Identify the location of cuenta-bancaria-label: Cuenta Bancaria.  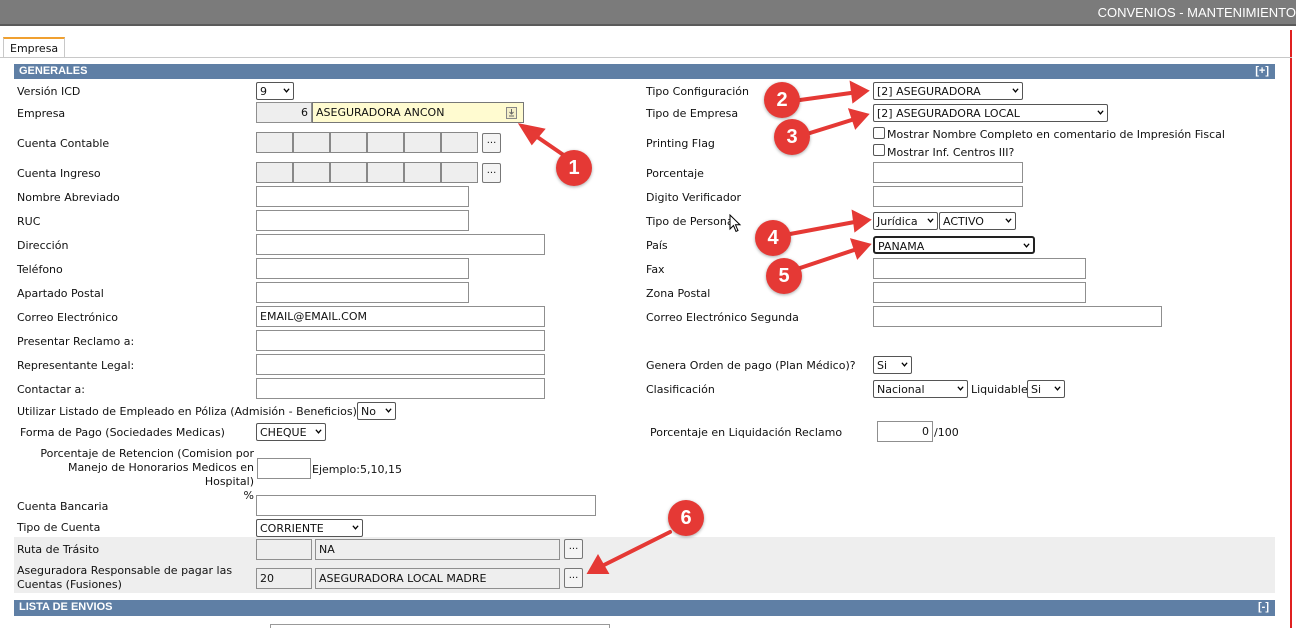
(63, 506).